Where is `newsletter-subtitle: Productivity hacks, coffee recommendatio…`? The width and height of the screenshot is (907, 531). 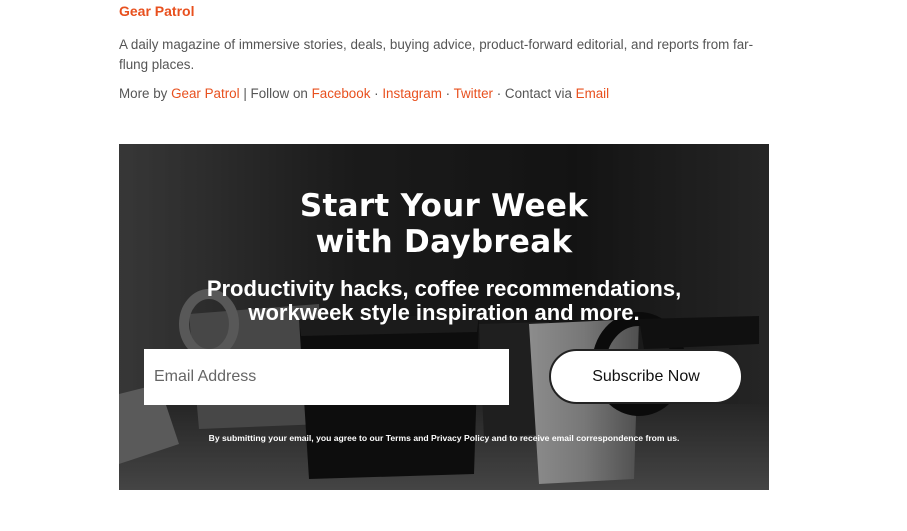
newsletter-subtitle: Productivity hacks, coffee recommendatio… is located at coordinates (444, 301).